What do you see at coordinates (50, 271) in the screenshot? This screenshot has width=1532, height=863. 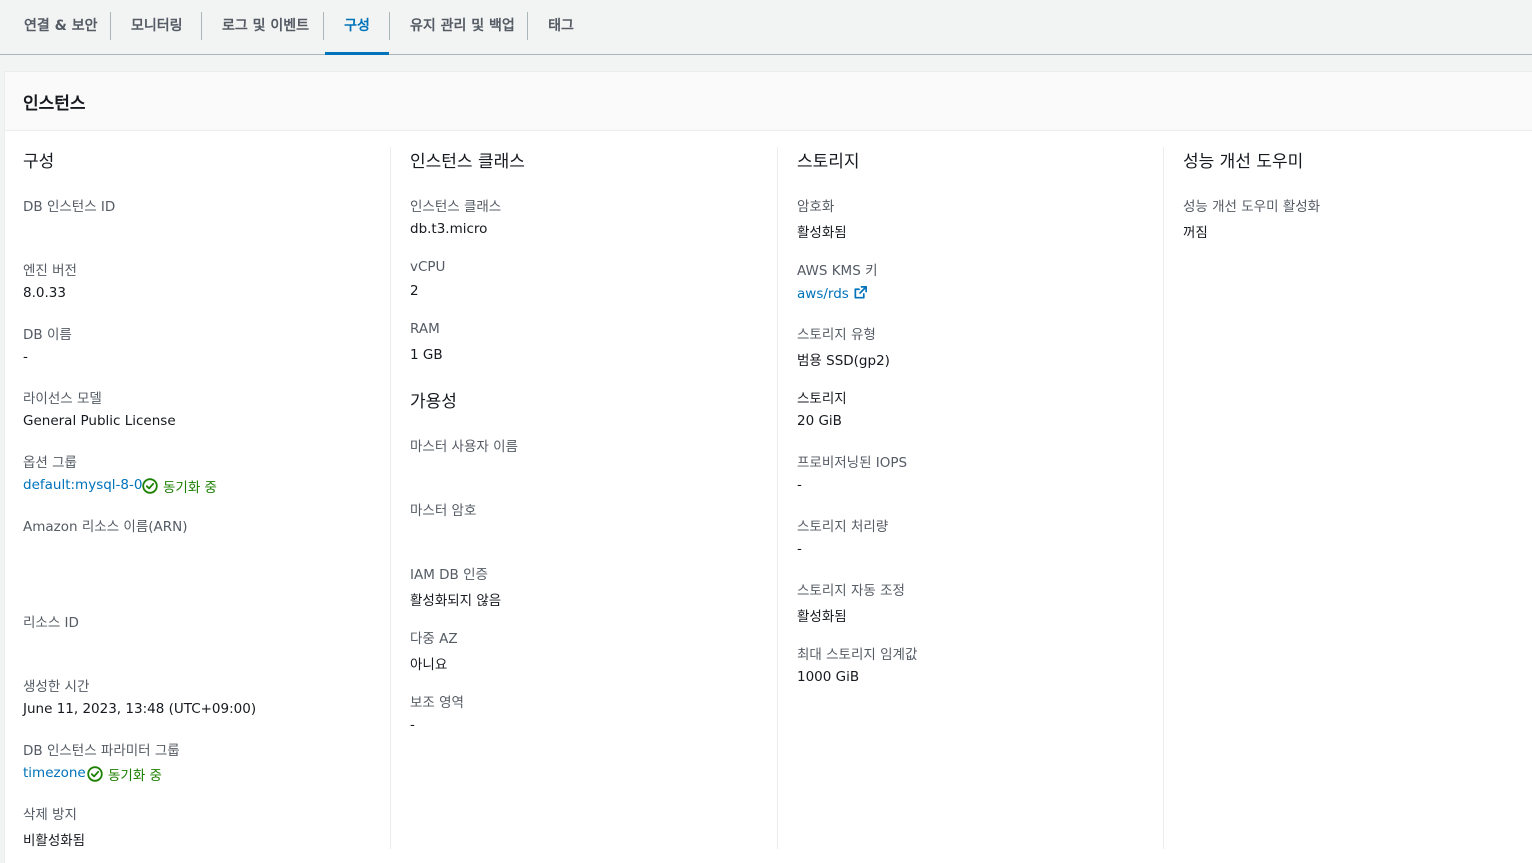 I see `engine-version-label: 엔진 버전` at bounding box center [50, 271].